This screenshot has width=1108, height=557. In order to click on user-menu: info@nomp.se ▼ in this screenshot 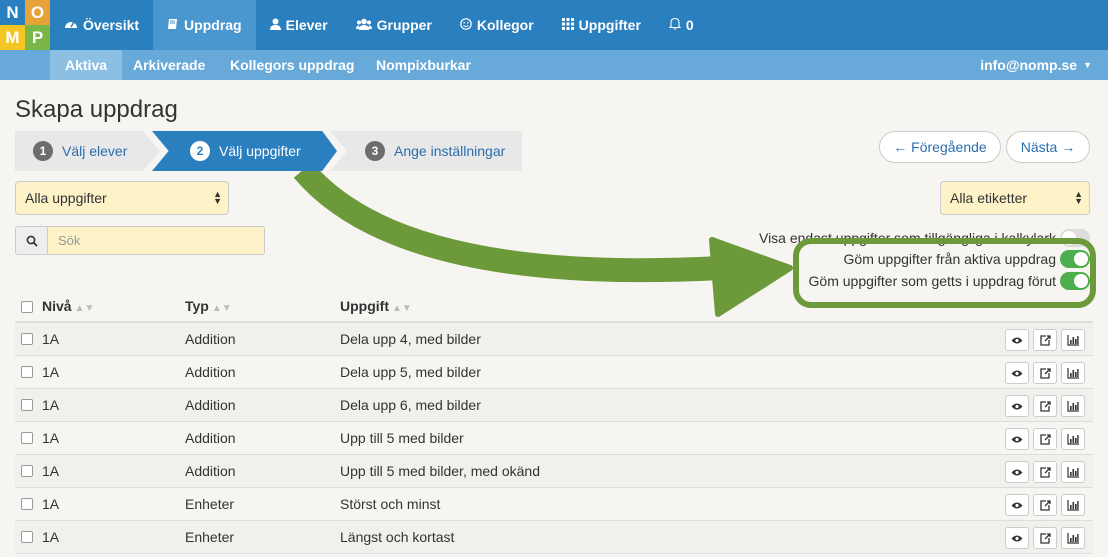, I will do `click(1036, 65)`.